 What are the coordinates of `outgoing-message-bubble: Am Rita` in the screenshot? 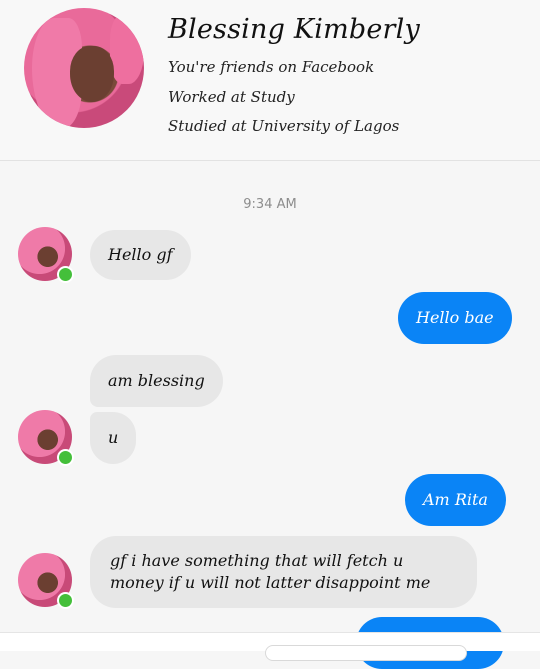 It's located at (455, 500).